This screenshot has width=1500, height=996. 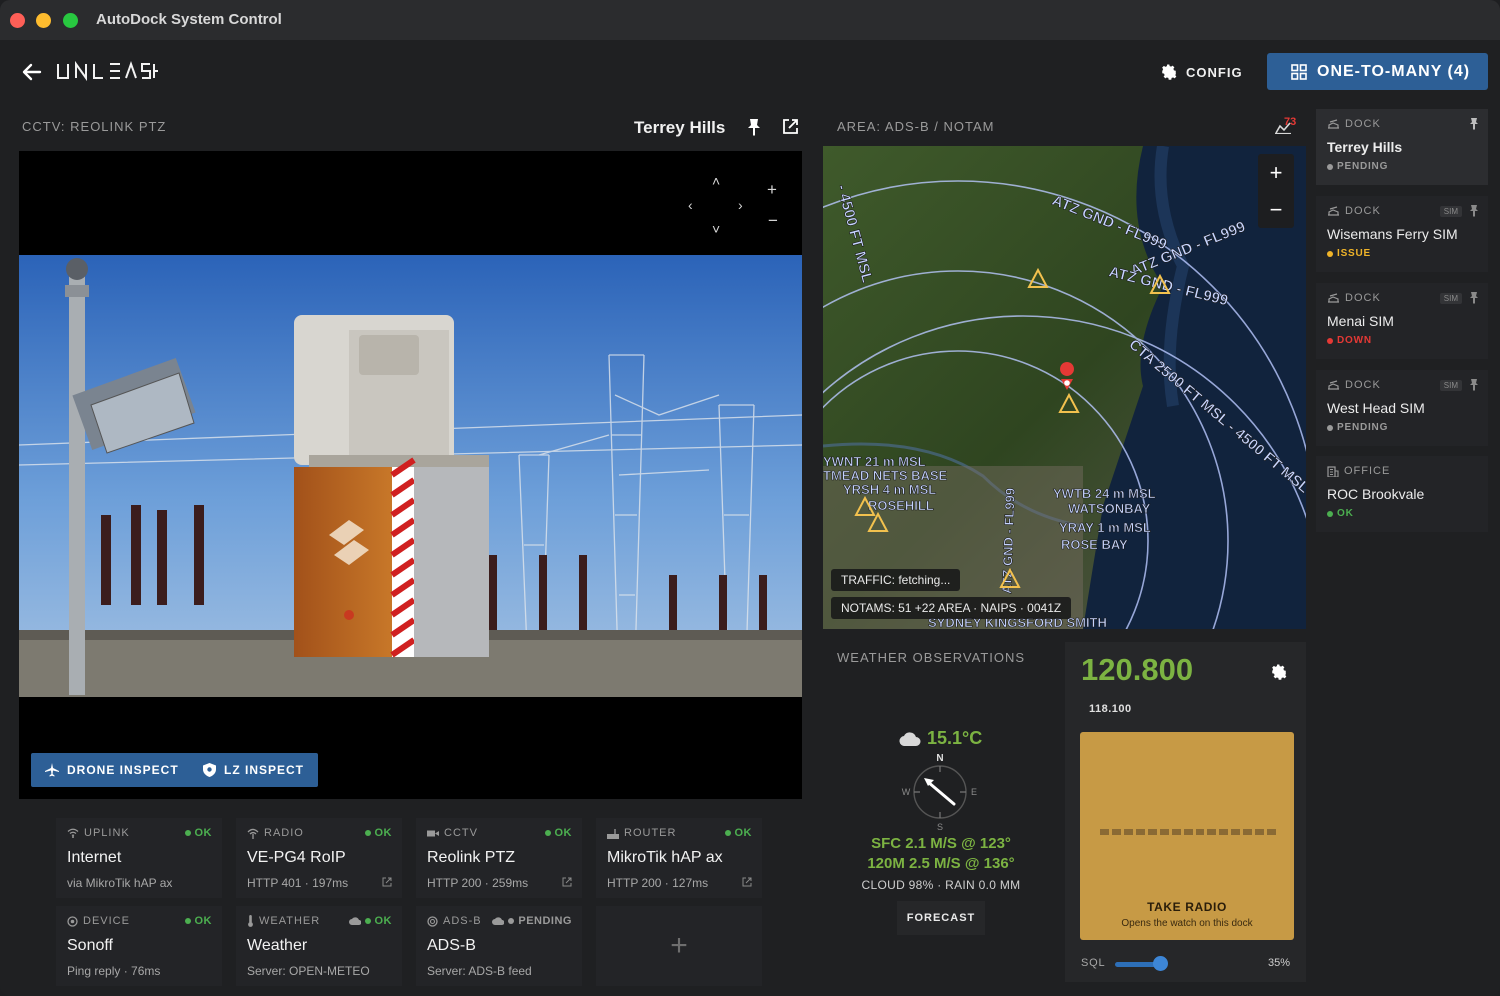 I want to click on tile-subtext: Server: OPEN-METEO, so click(x=308, y=971).